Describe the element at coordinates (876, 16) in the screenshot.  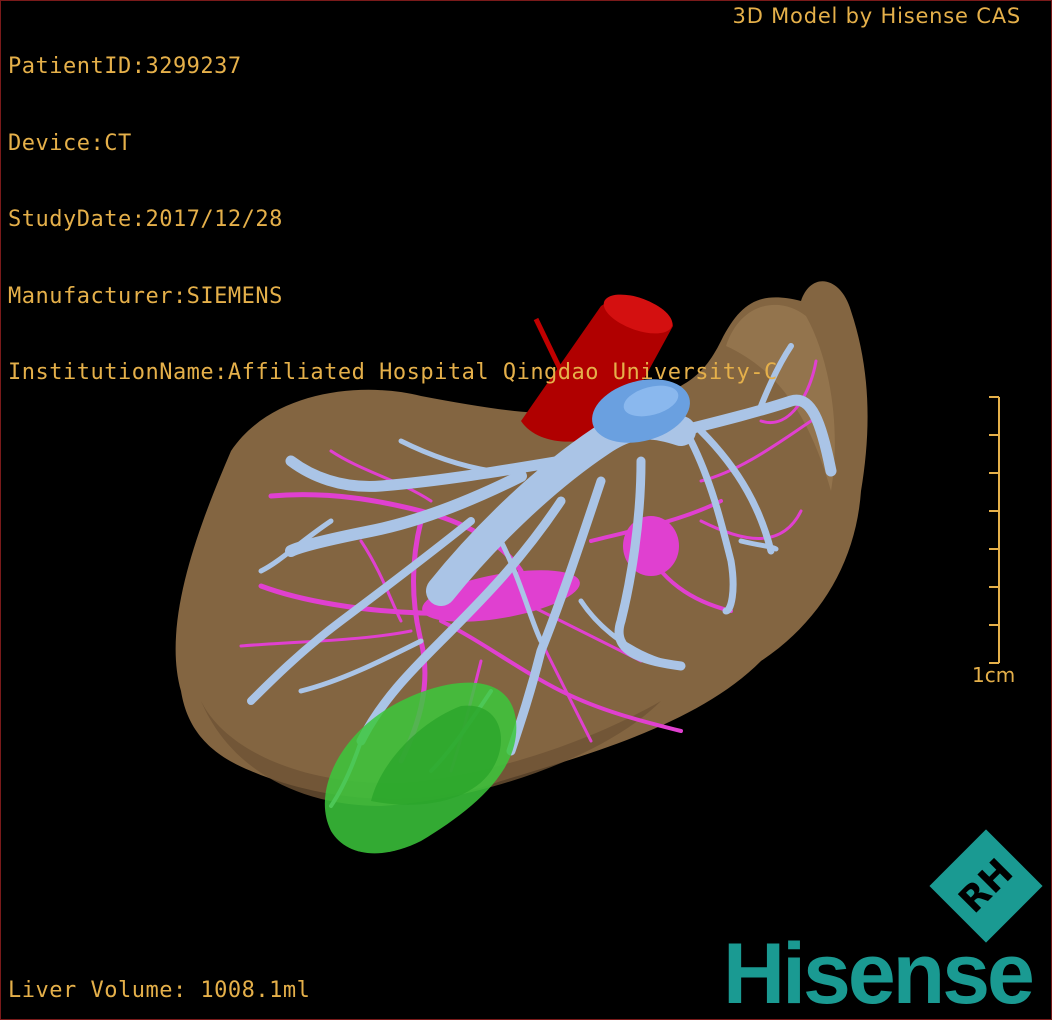
I see `model-credit-text: 3D Model by Hisense CAS` at that location.